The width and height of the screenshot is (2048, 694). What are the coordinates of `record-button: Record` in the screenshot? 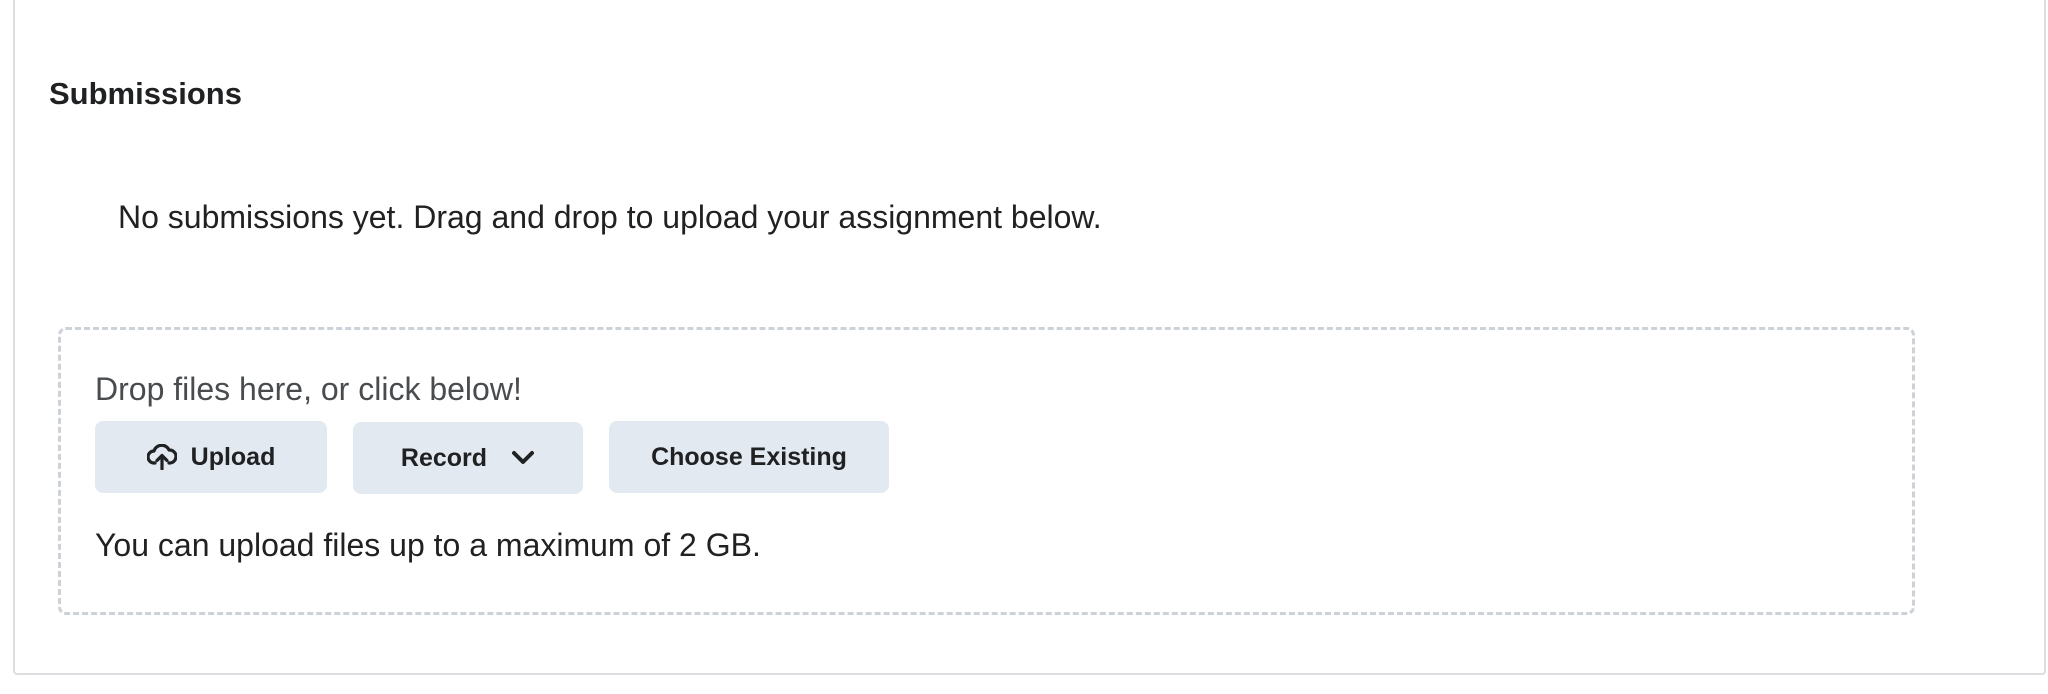 It's located at (468, 458).